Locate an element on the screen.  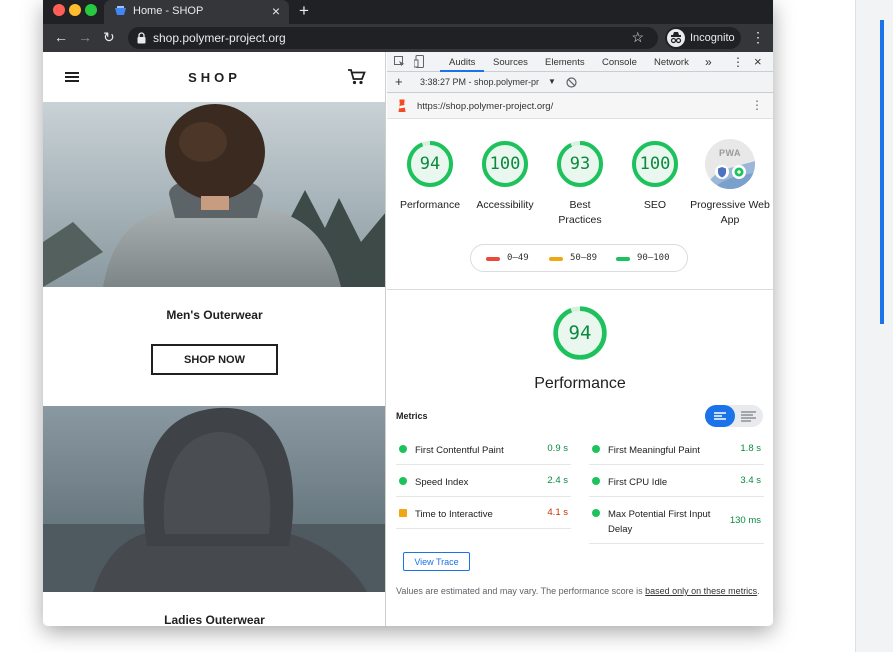
incognito-icon is located at coordinates (676, 38).